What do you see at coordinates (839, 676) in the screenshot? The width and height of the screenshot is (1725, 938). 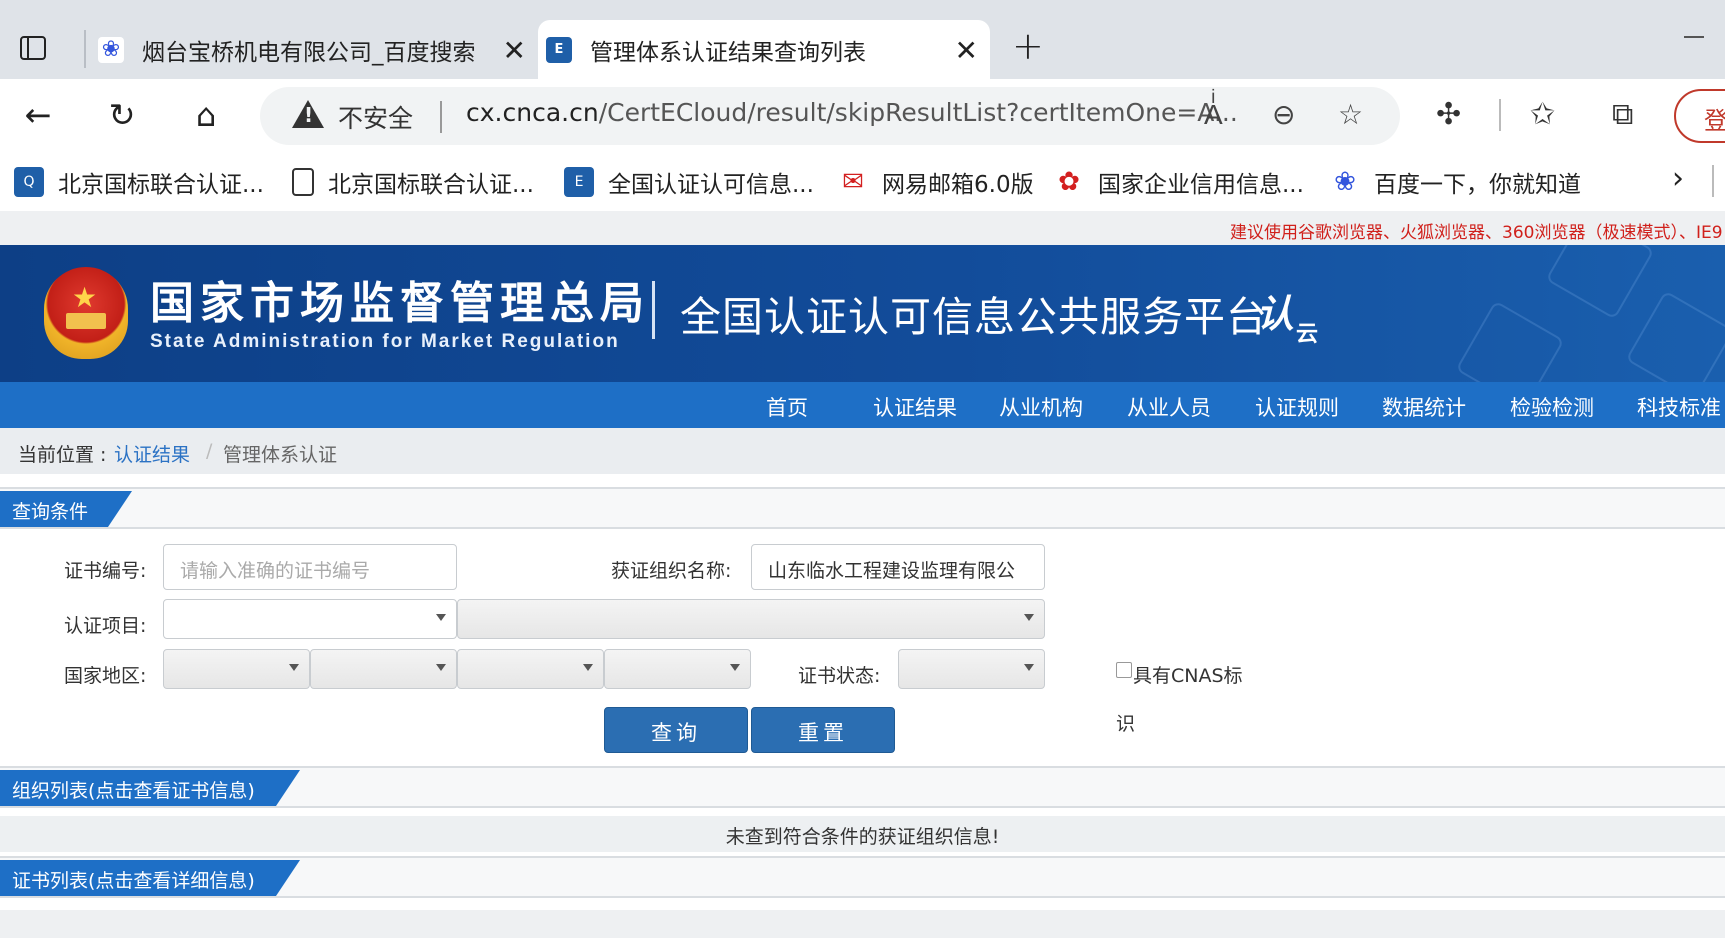 I see `status-label: 证书状态:` at bounding box center [839, 676].